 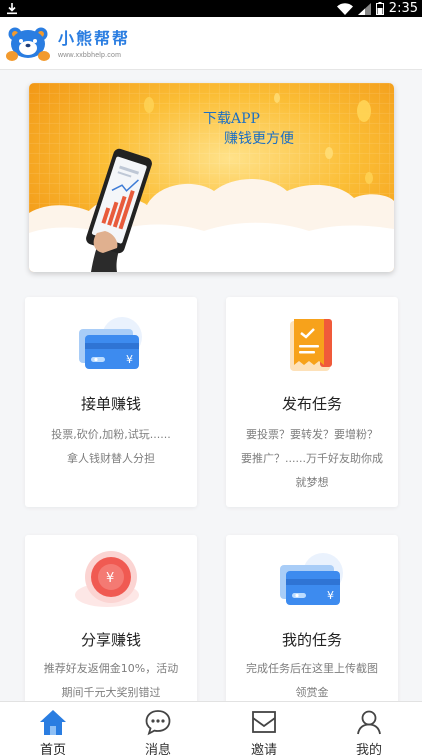 What do you see at coordinates (263, 749) in the screenshot?
I see `nav-label: 邀请` at bounding box center [263, 749].